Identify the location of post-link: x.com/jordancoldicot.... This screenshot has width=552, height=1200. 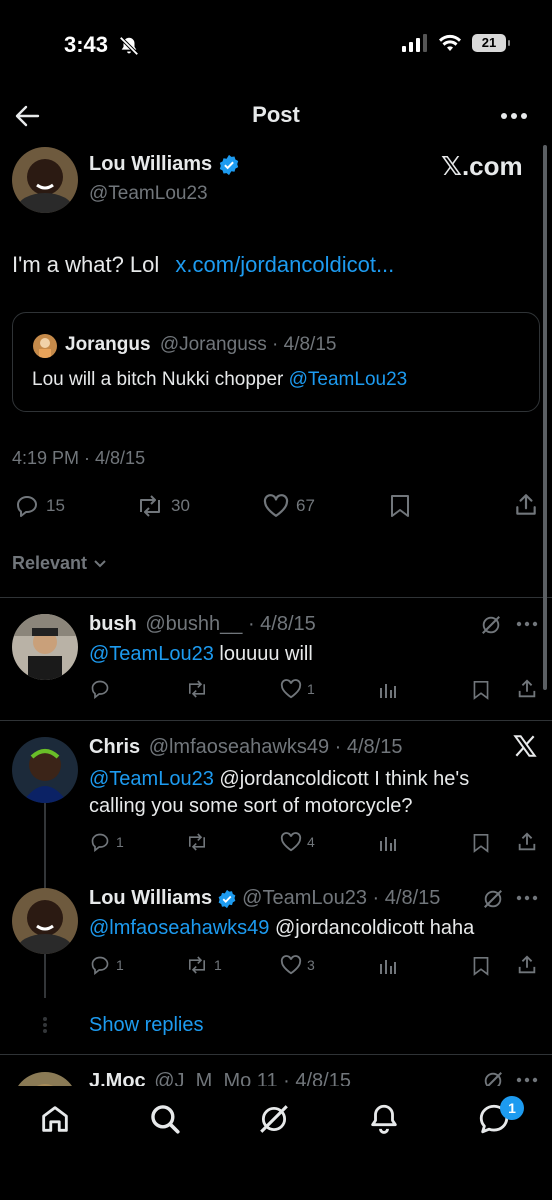
(284, 264).